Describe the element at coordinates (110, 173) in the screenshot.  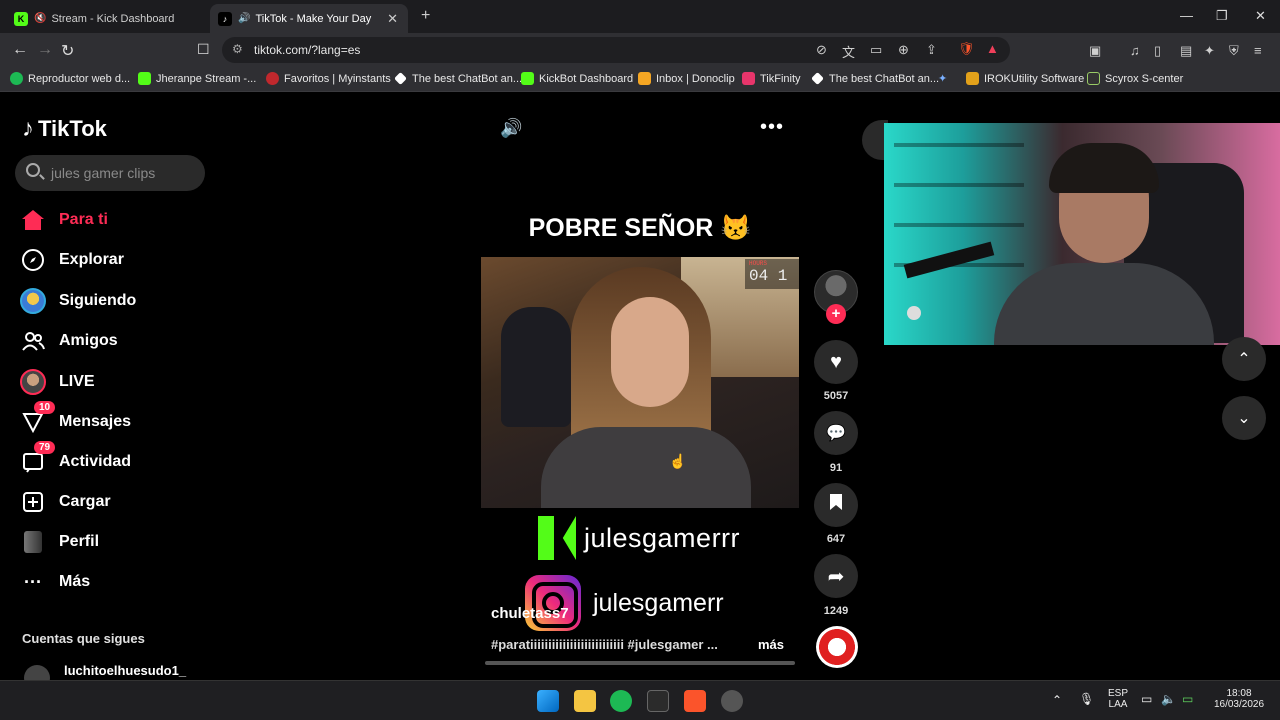
I see `search-input: jules gamer clips` at that location.